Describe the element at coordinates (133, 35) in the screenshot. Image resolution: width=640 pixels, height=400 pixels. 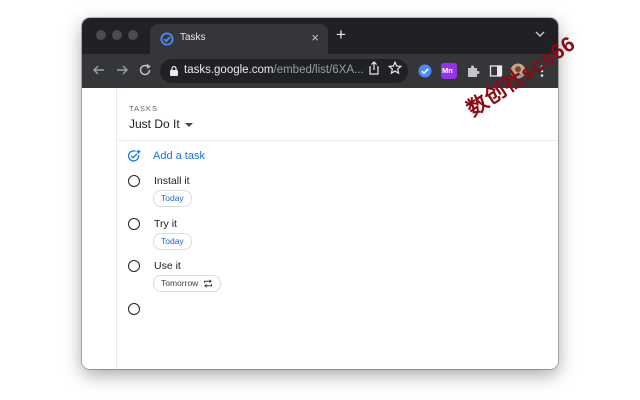
I see `window-maximize-button` at that location.